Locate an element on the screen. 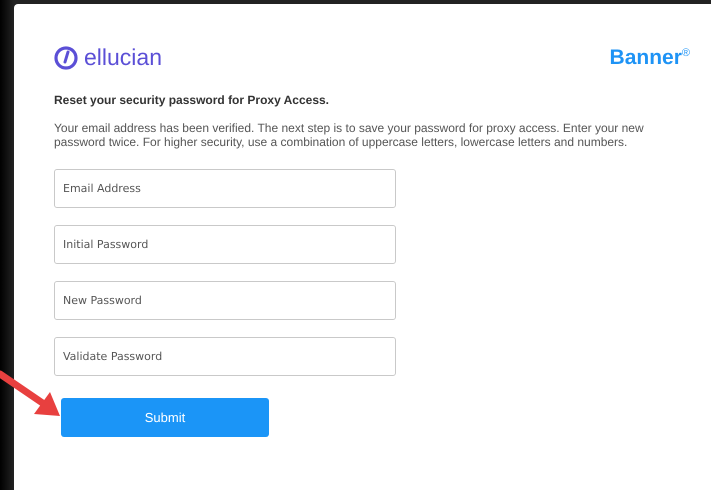 The image size is (711, 490). product-name: Banner$^{®}$ is located at coordinates (650, 58).